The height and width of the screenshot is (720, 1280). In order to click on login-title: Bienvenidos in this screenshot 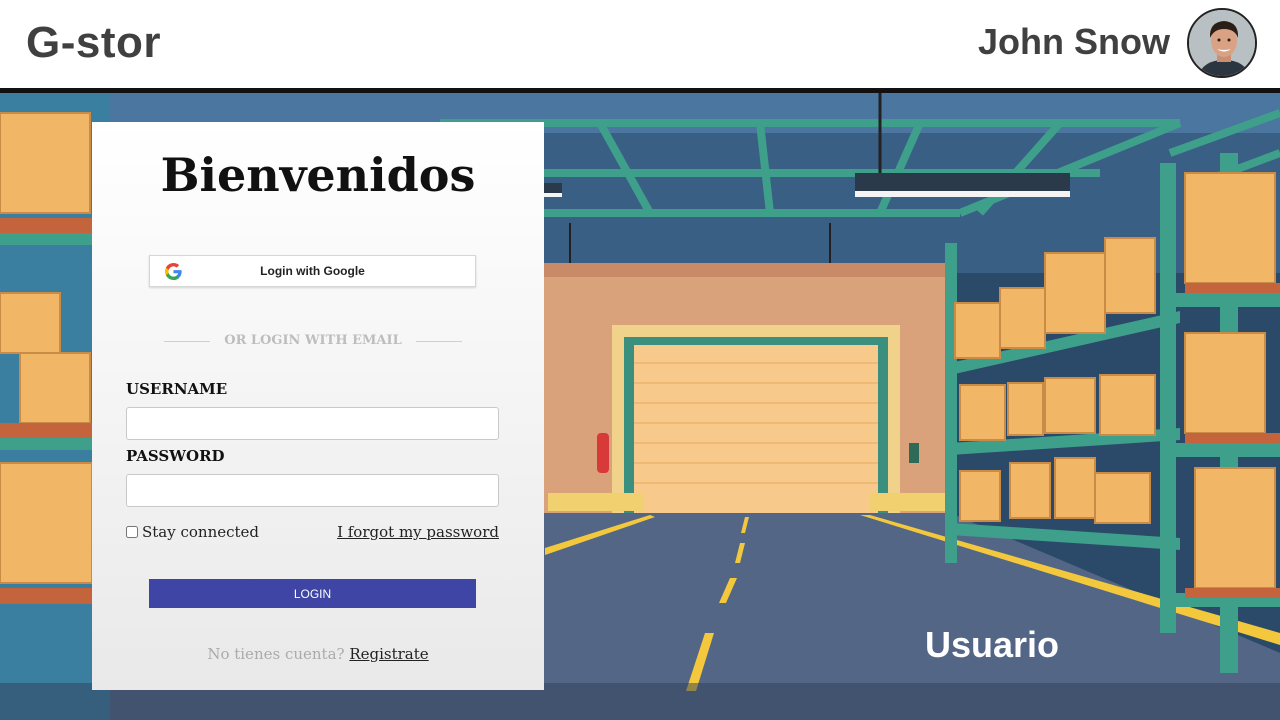, I will do `click(318, 175)`.